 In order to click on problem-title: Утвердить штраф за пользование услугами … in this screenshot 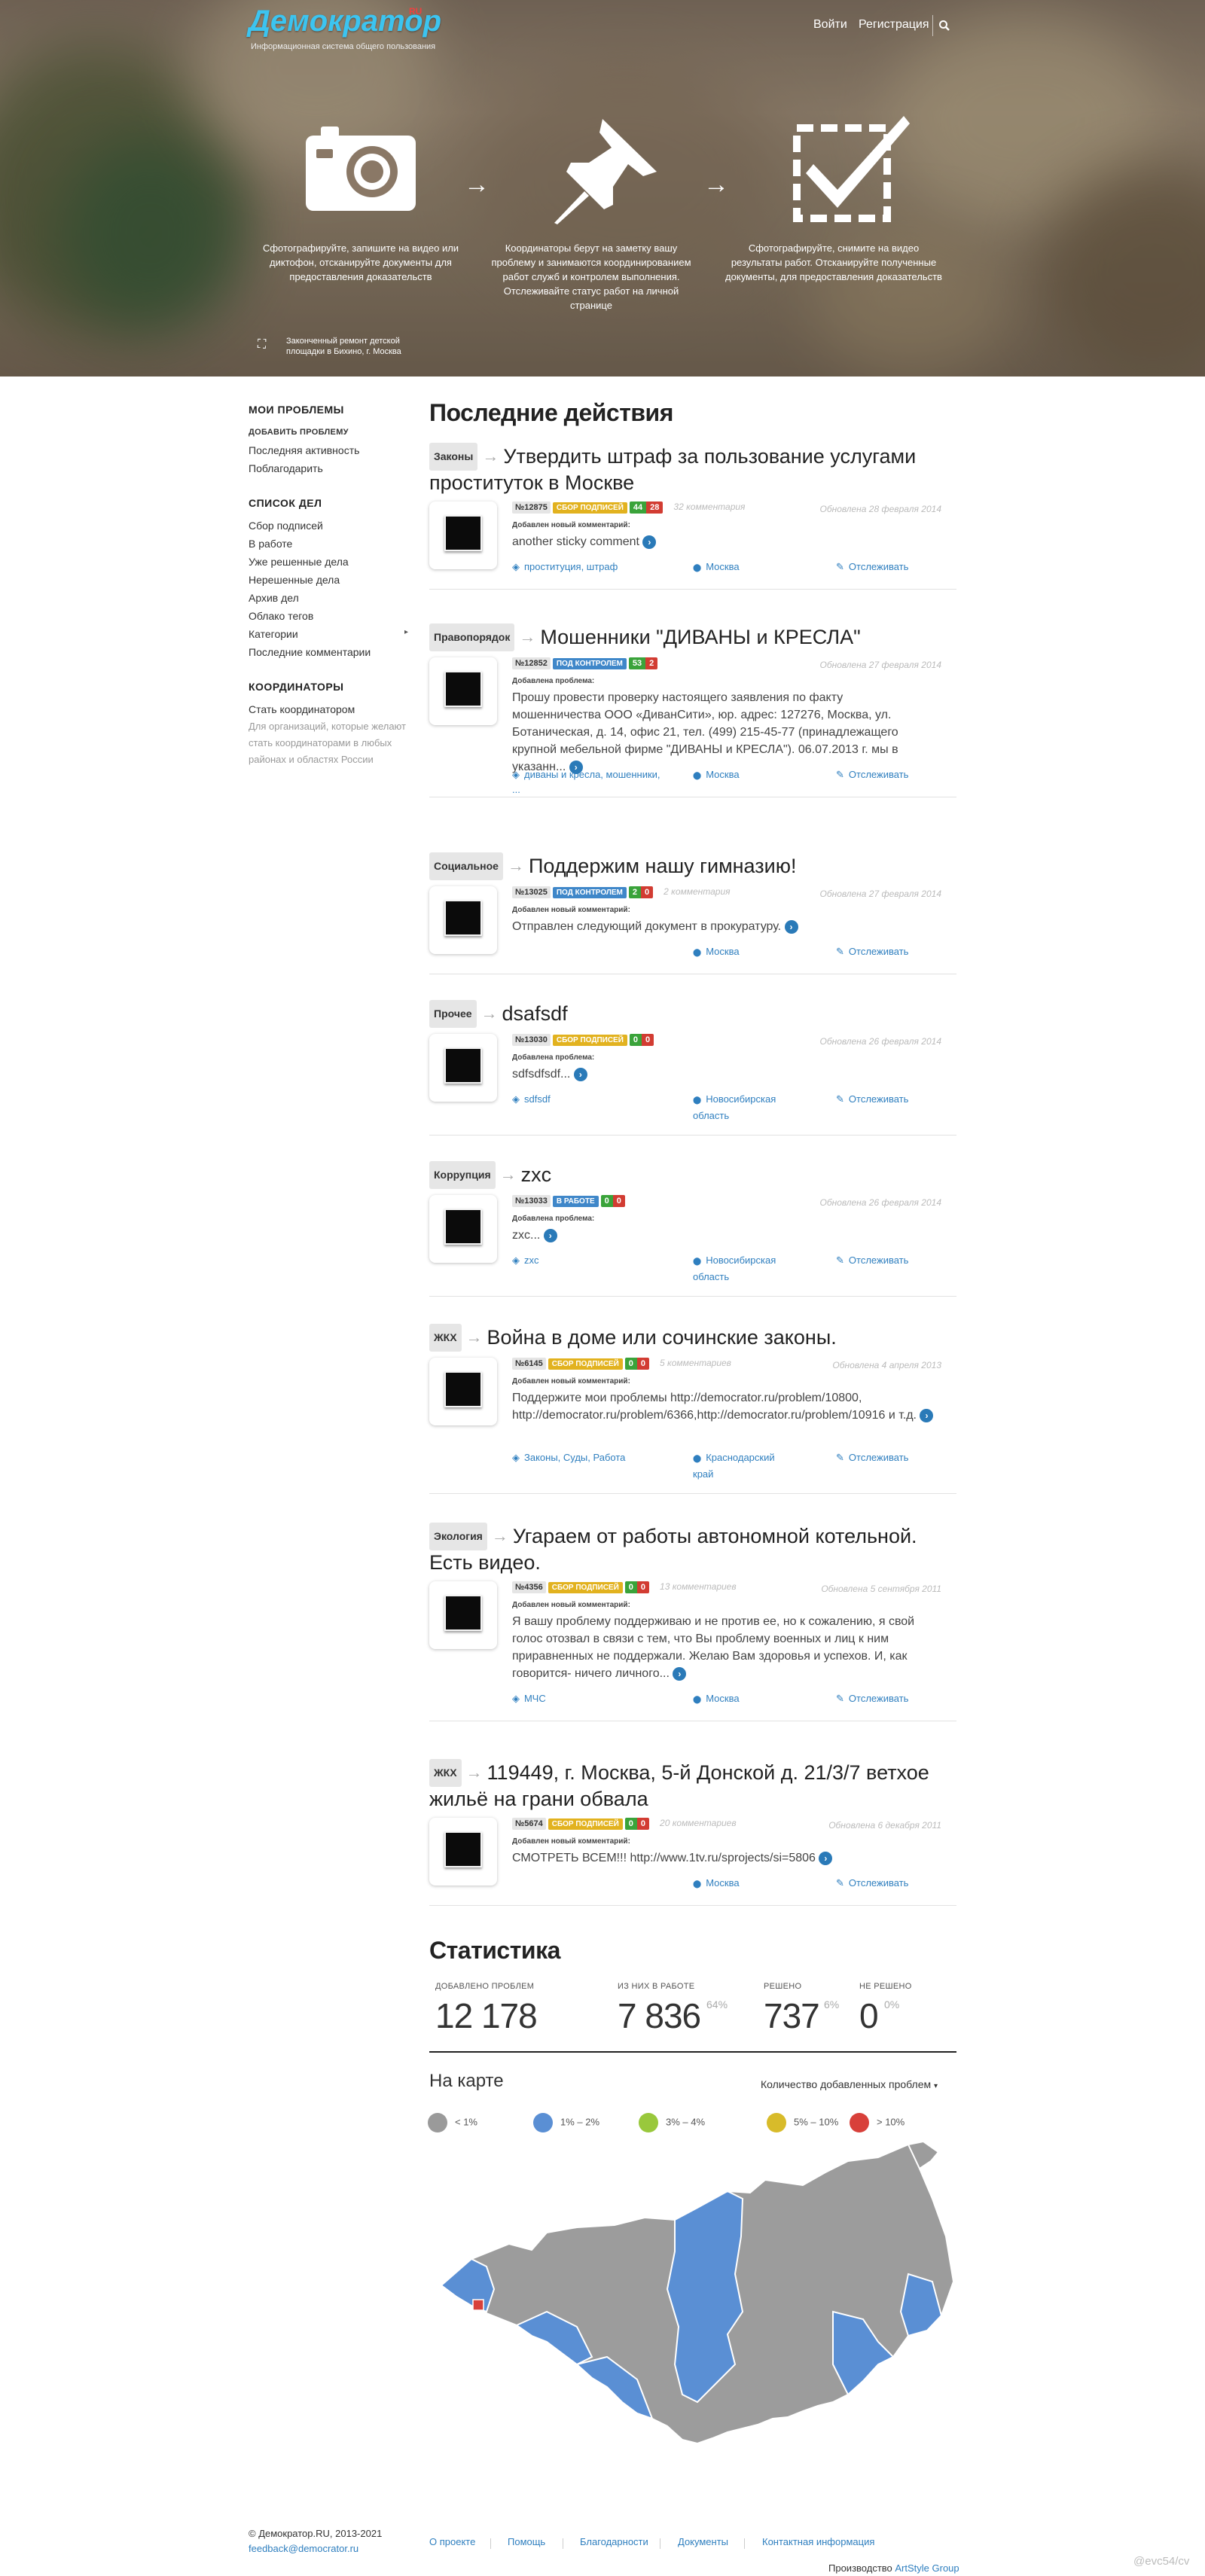, I will do `click(672, 469)`.